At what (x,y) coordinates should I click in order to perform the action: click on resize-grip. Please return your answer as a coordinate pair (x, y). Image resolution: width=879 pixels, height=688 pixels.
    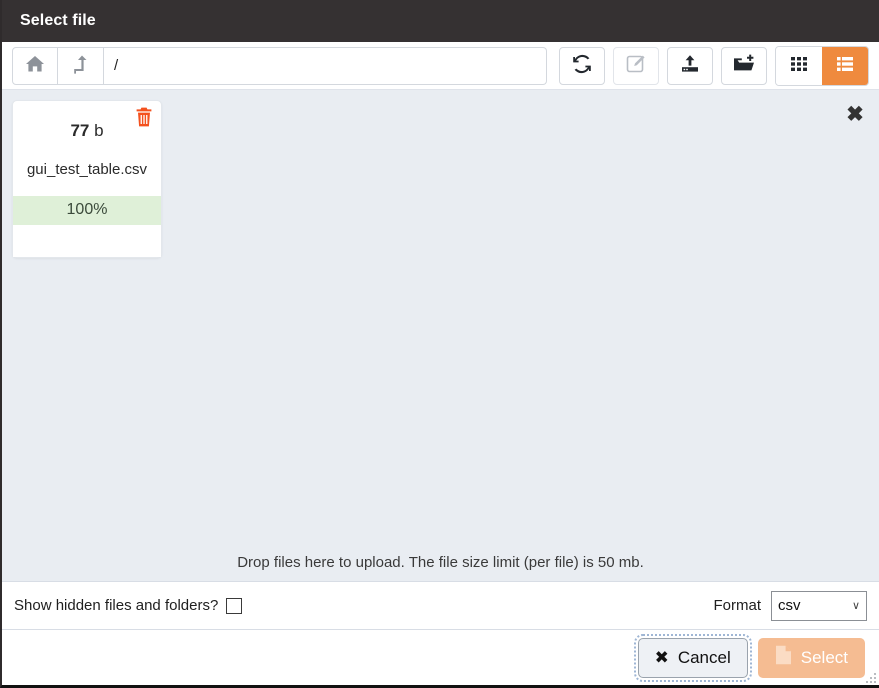
    Looking at the image, I should click on (869, 676).